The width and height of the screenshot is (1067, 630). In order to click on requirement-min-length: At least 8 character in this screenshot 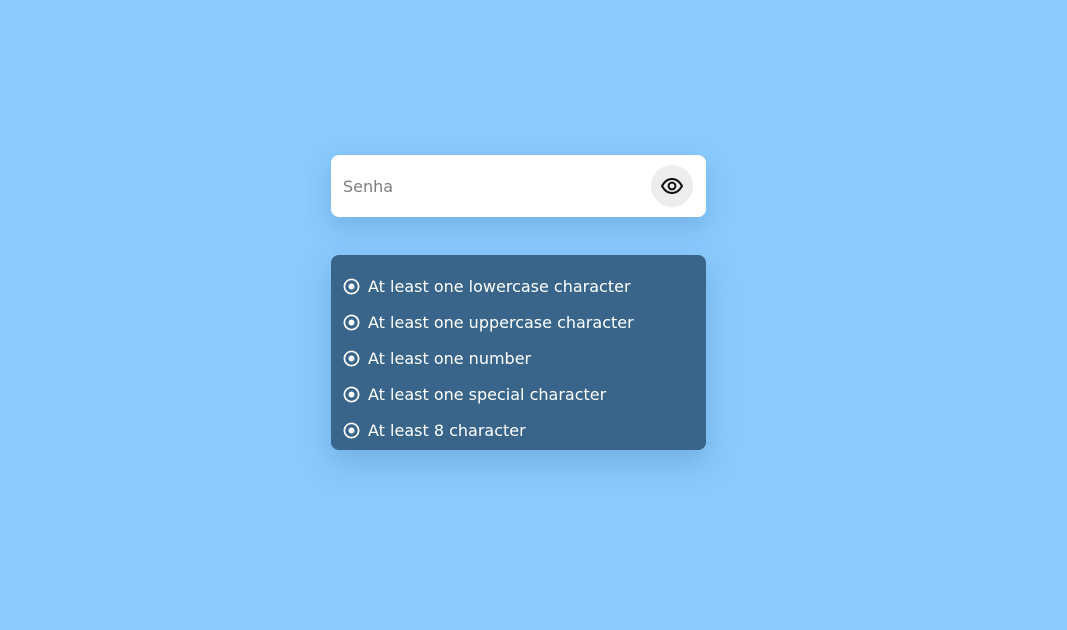, I will do `click(524, 430)`.